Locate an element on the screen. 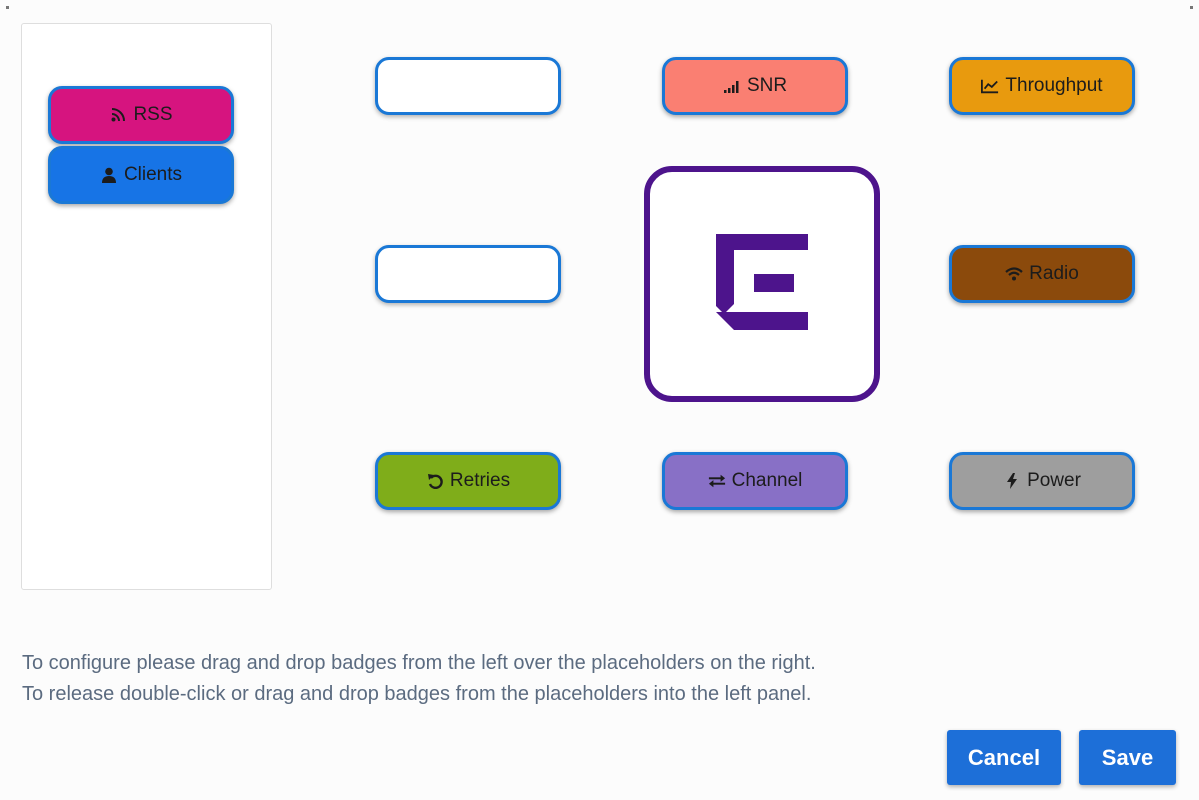 The width and height of the screenshot is (1199, 800). clients-badge-label: Clients is located at coordinates (153, 174).